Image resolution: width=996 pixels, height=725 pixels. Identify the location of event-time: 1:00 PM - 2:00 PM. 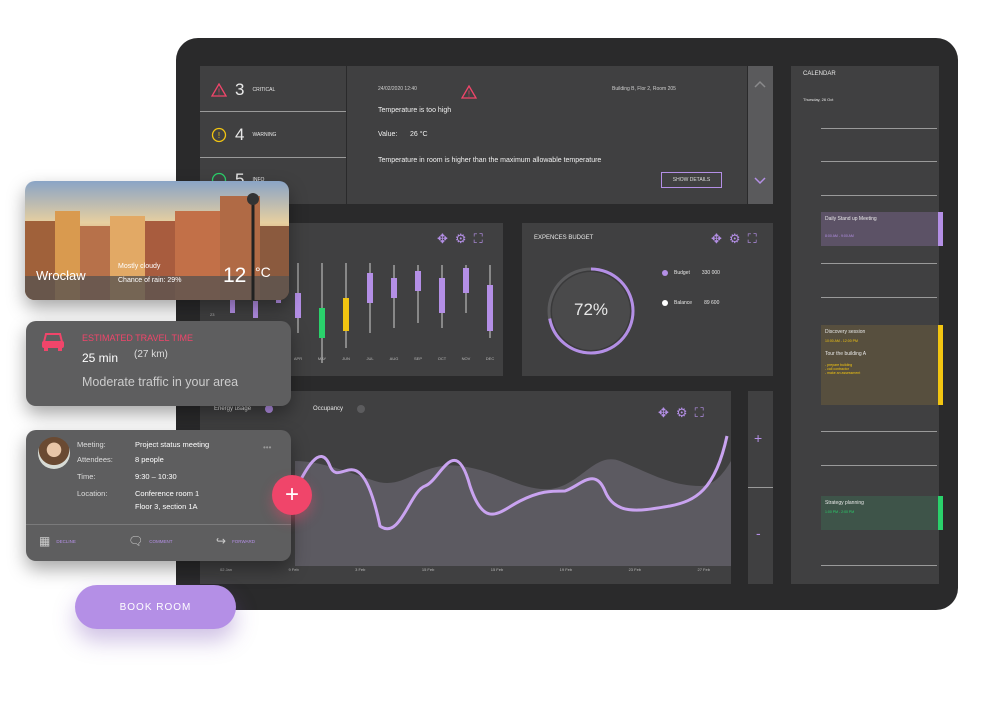
(840, 512).